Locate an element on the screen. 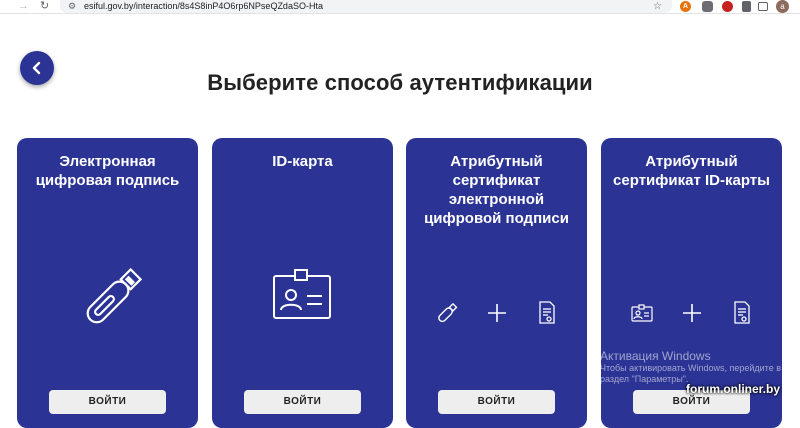  card-title: Электронная цифровая подпись is located at coordinates (107, 171).